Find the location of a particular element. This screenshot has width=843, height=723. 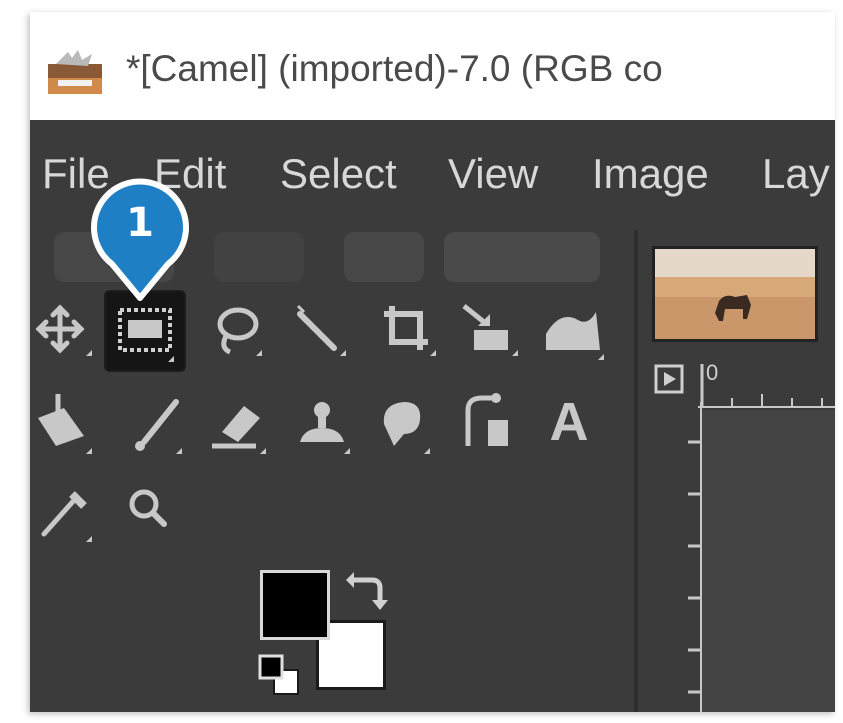

warp-icon is located at coordinates (575, 331).